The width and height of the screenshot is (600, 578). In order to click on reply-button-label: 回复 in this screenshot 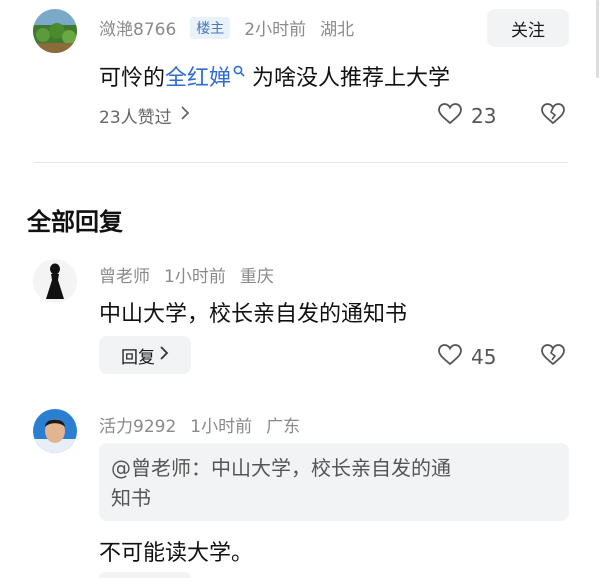, I will do `click(138, 355)`.